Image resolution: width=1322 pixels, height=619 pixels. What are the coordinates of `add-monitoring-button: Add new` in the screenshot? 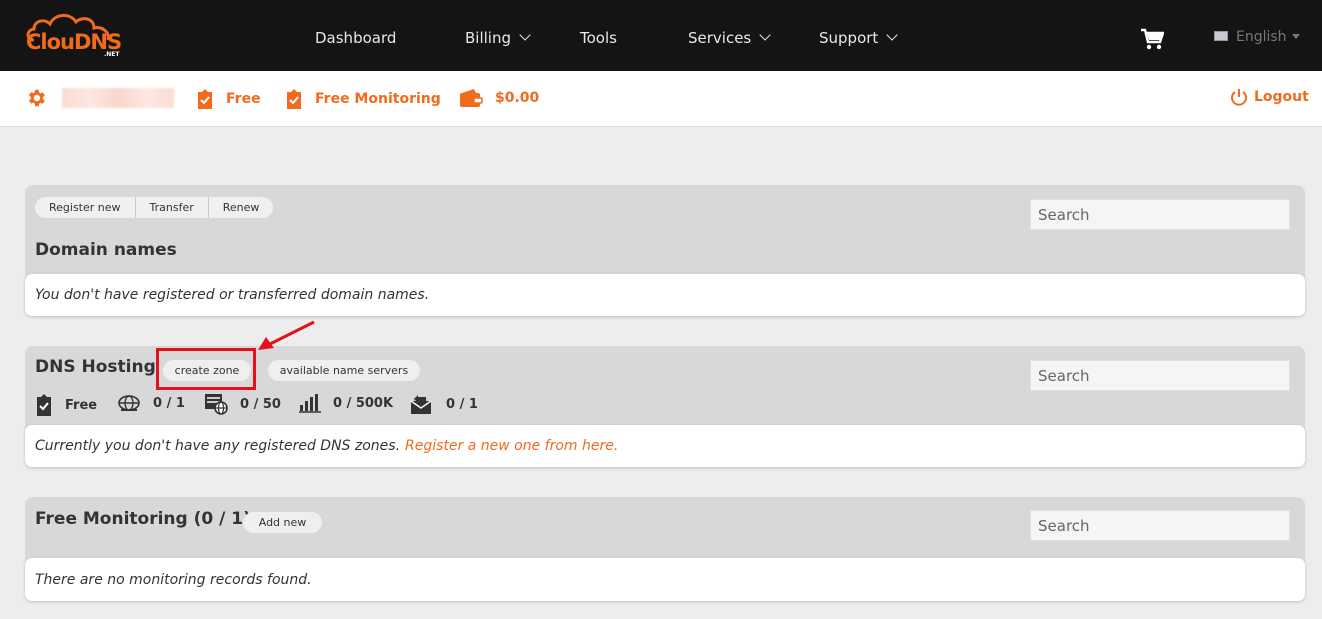 It's located at (282, 522).